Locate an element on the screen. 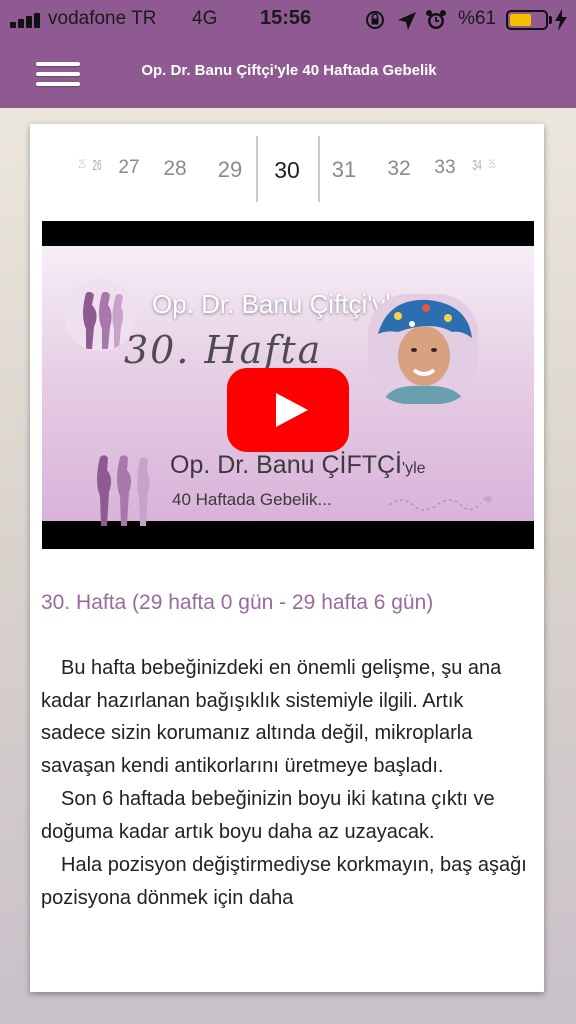  youtube-play-icon is located at coordinates (288, 410).